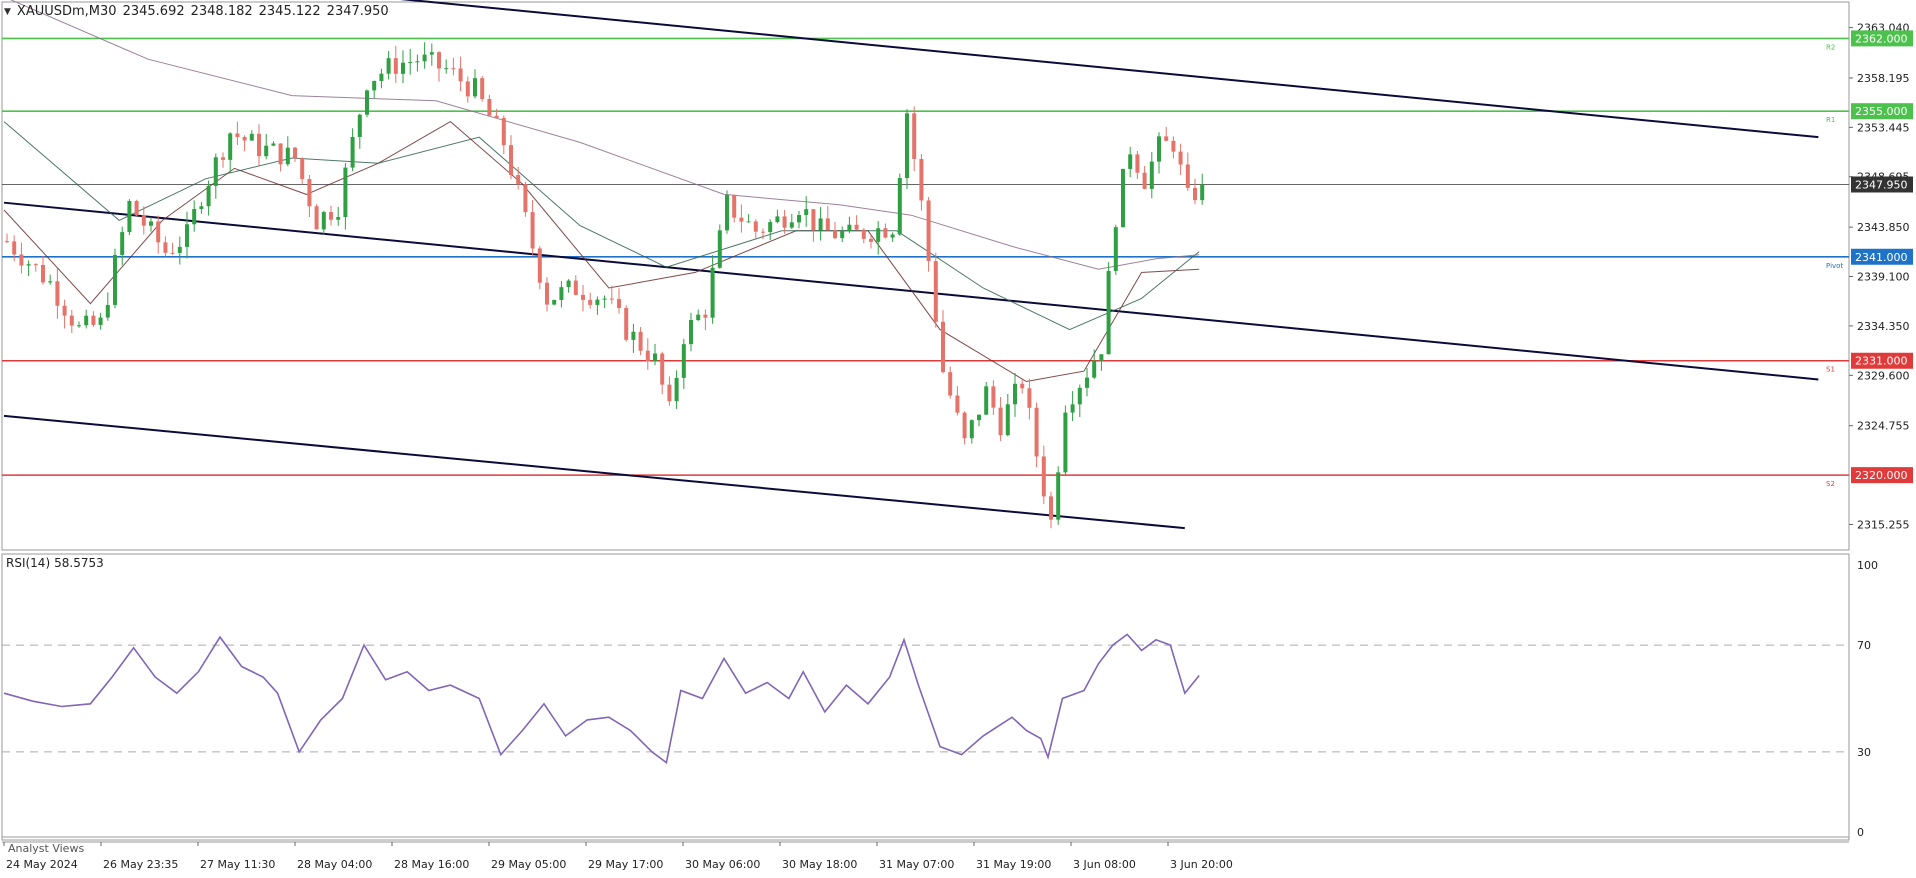 The width and height of the screenshot is (1916, 878). I want to click on price-tag-2347.950: 2347.950, so click(1881, 184).